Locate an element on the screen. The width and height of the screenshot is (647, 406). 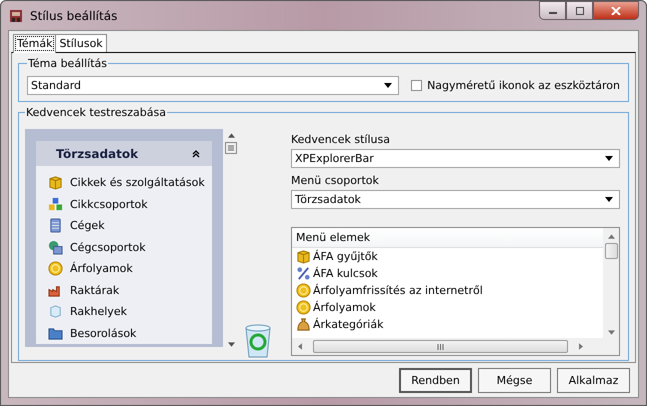
maximize-button is located at coordinates (579, 10).